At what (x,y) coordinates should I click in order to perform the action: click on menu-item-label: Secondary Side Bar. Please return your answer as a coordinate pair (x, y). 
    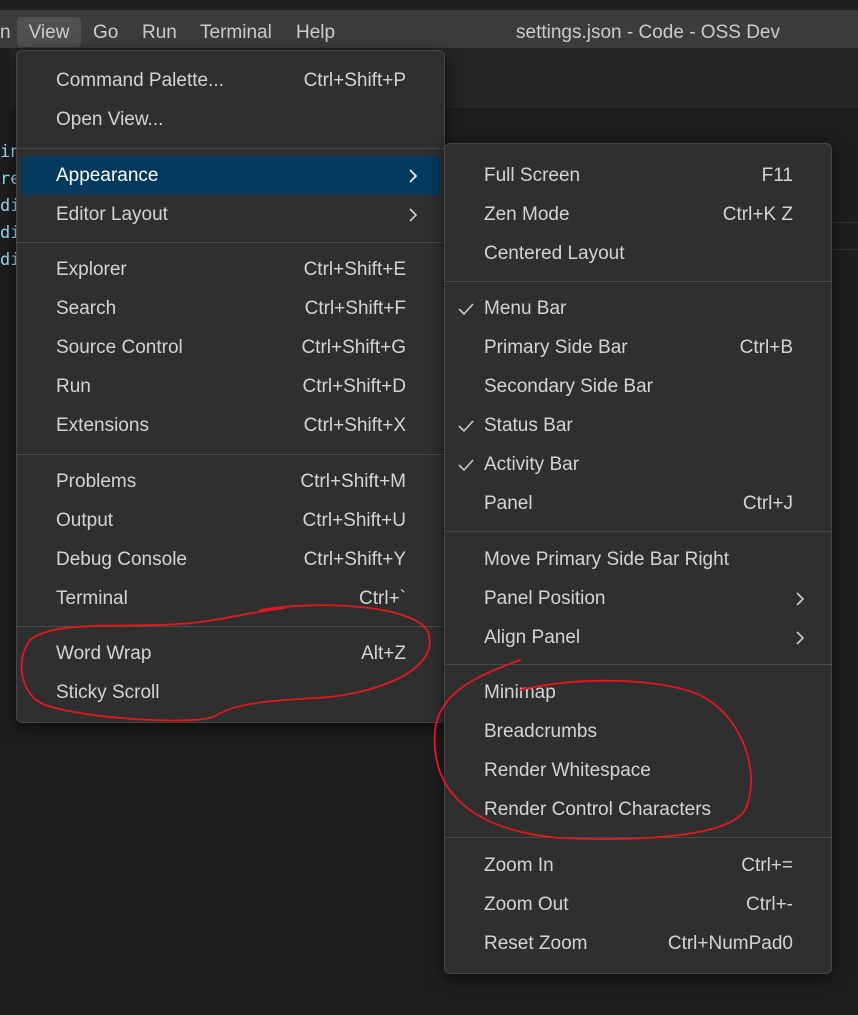
    Looking at the image, I should click on (568, 386).